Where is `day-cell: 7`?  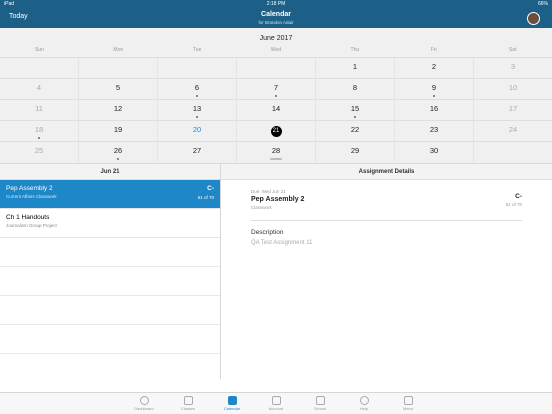 day-cell: 7 is located at coordinates (275, 89).